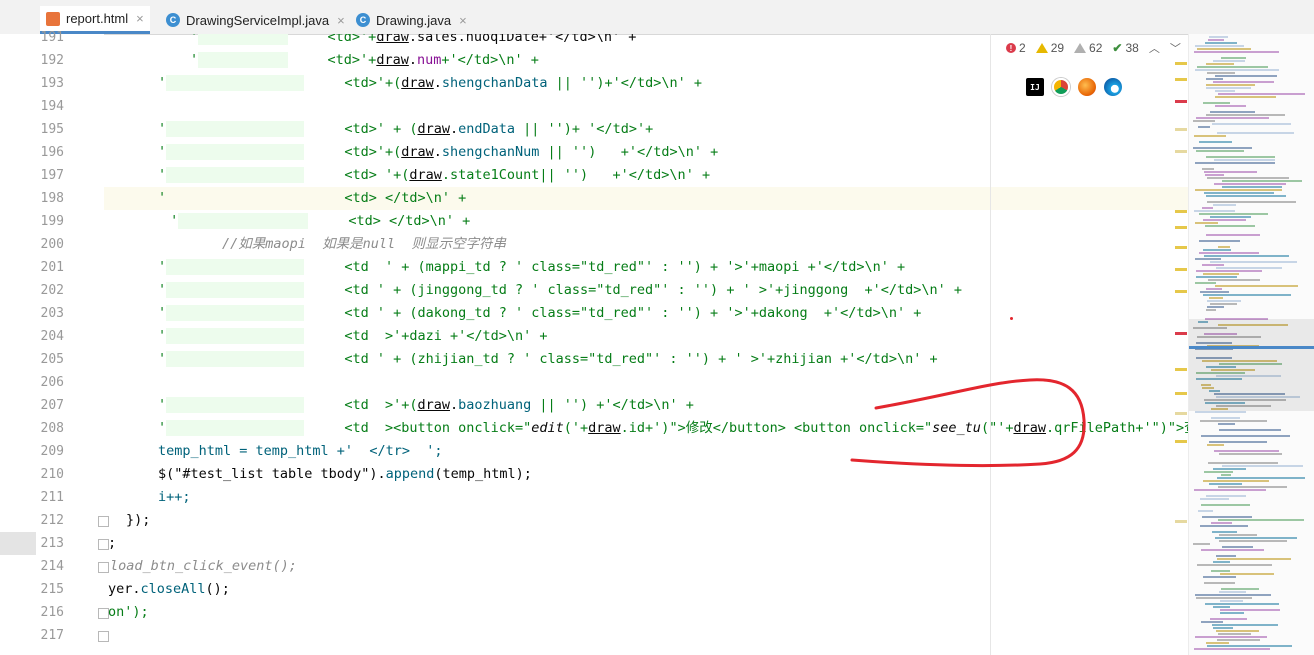  What do you see at coordinates (1035, 87) in the screenshot?
I see `intellij-icon: IJ` at bounding box center [1035, 87].